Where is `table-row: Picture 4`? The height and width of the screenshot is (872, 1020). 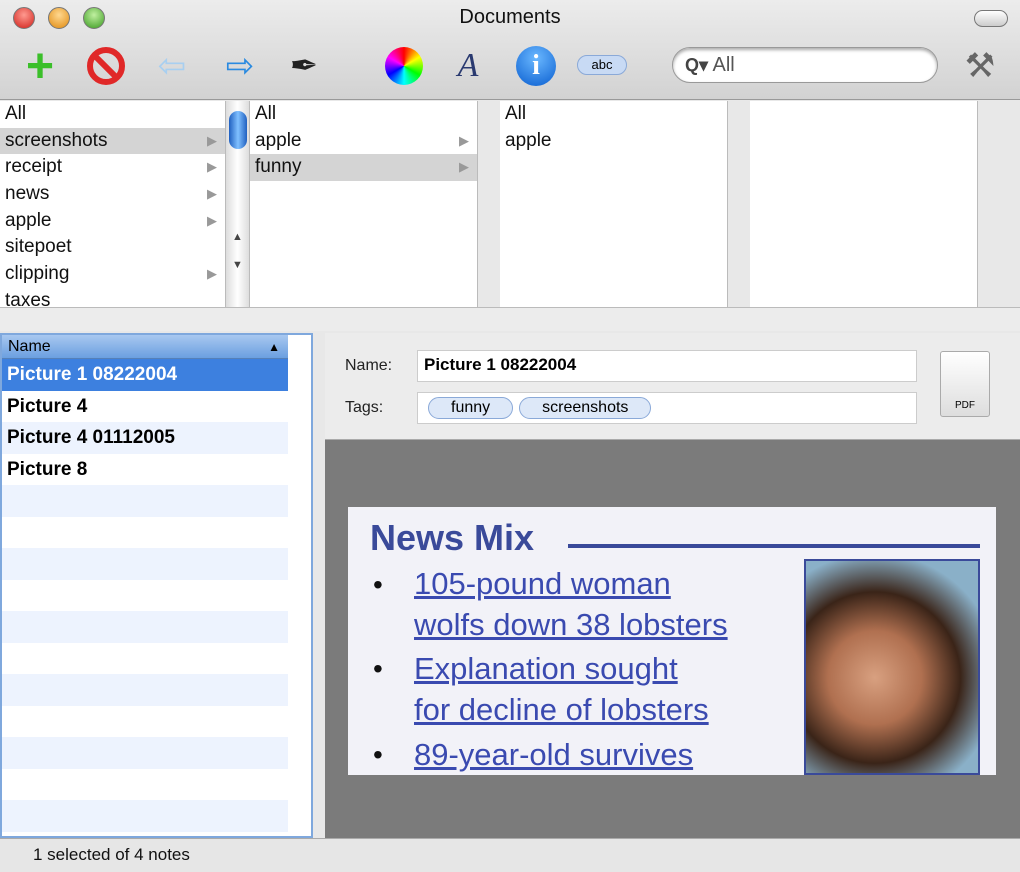
table-row: Picture 4 is located at coordinates (145, 407).